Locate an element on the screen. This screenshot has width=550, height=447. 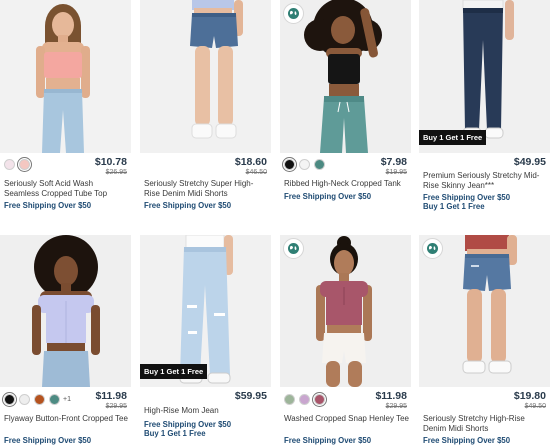
price-block: $59.95 is located at coordinates (251, 396).